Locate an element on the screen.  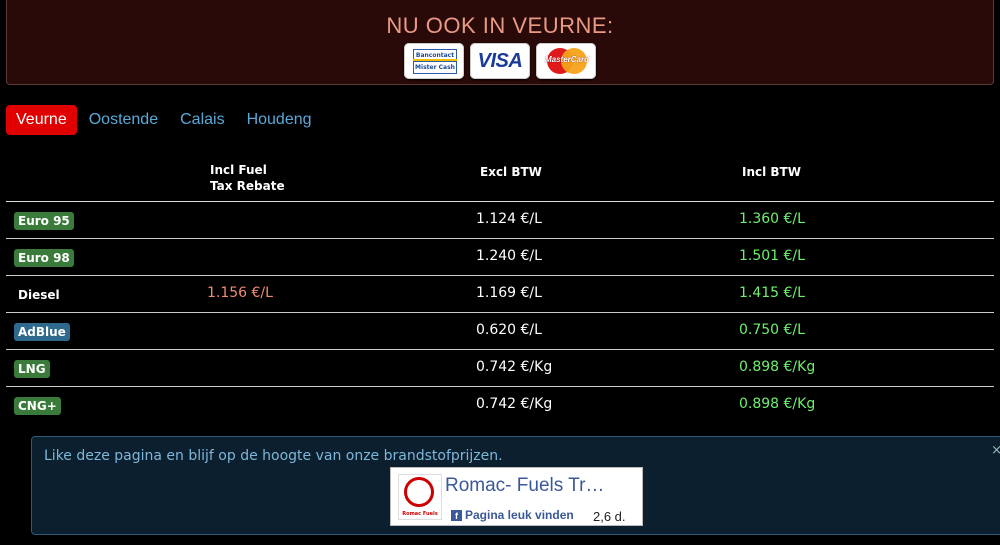
price-incl-btw: 1.415 €/L is located at coordinates (772, 293).